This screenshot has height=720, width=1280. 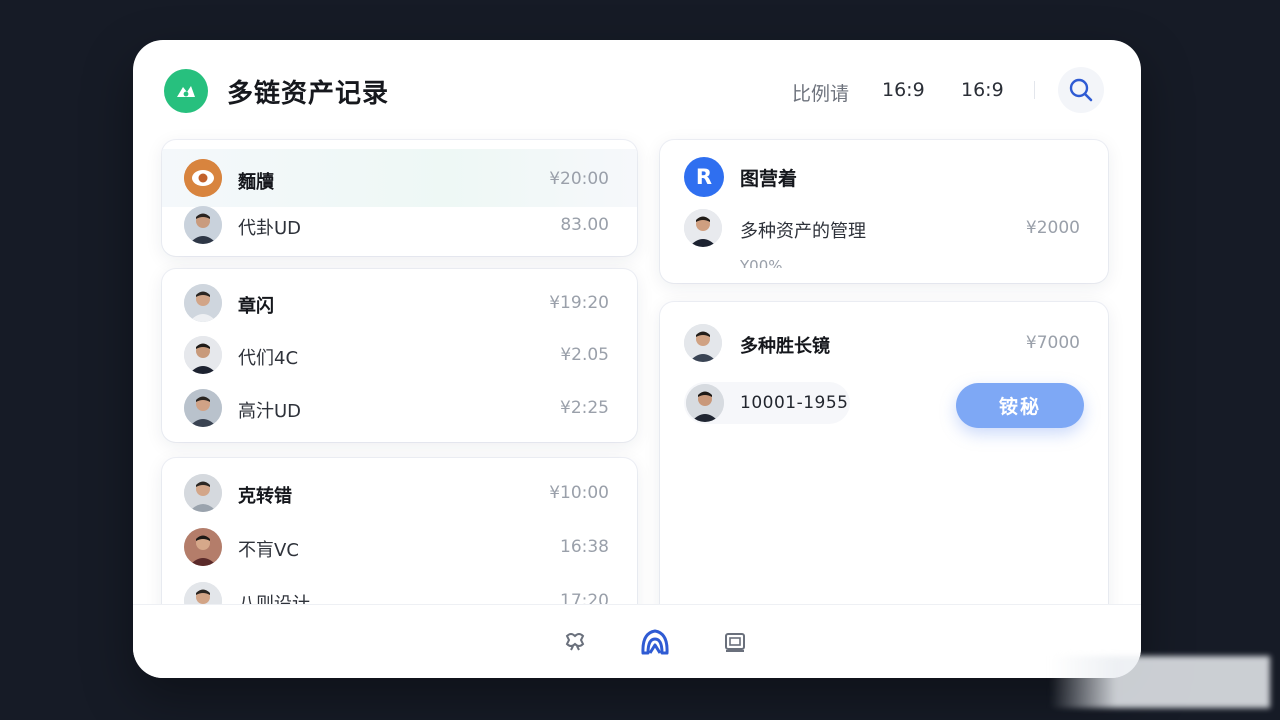 I want to click on r-badge-icon: R, so click(x=704, y=177).